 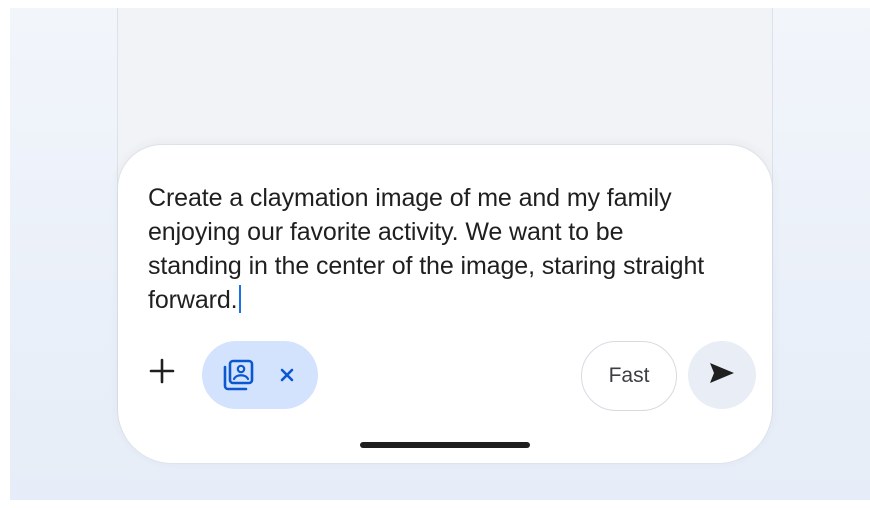 I want to click on send-icon, so click(x=722, y=375).